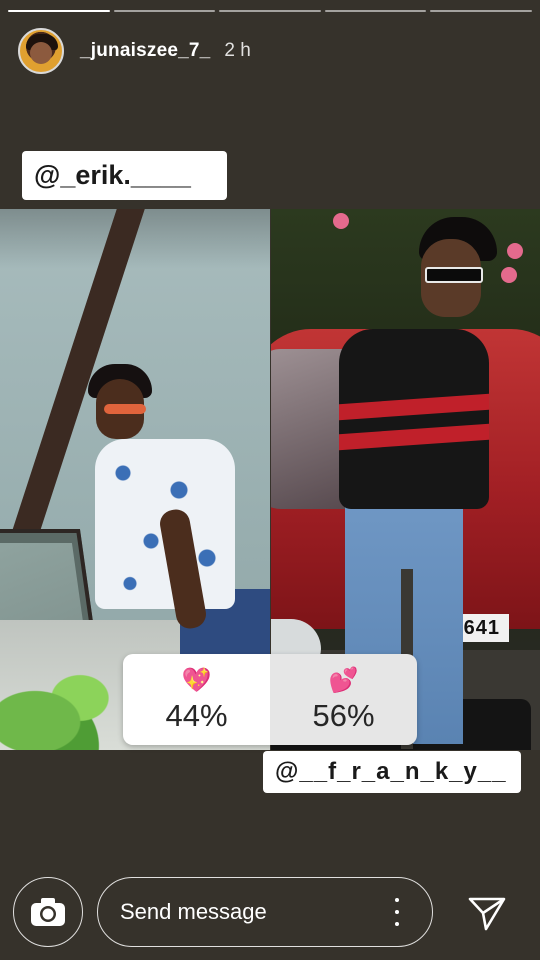 The height and width of the screenshot is (960, 540). I want to click on poll-option-left: 💖 44%, so click(196, 699).